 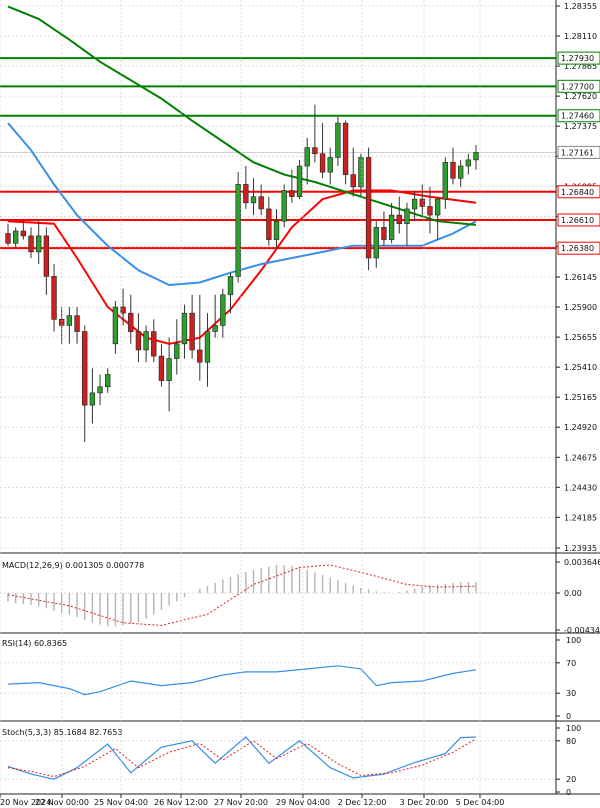 I want to click on price-tick-label: 1.27620, so click(x=580, y=96).